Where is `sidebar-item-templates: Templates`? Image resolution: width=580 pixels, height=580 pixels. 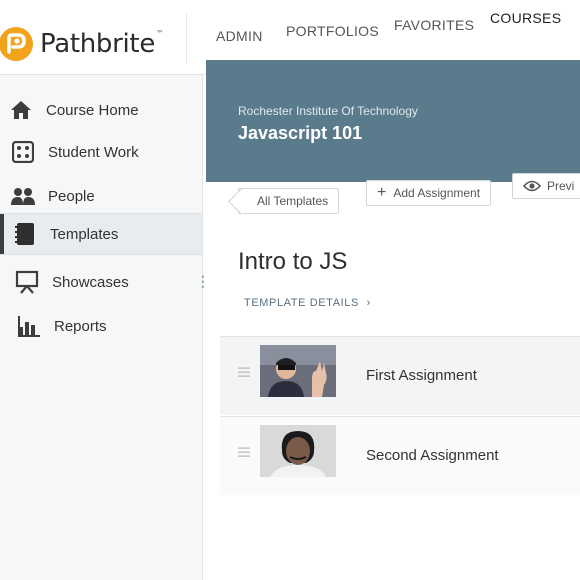 sidebar-item-templates: Templates is located at coordinates (101, 234).